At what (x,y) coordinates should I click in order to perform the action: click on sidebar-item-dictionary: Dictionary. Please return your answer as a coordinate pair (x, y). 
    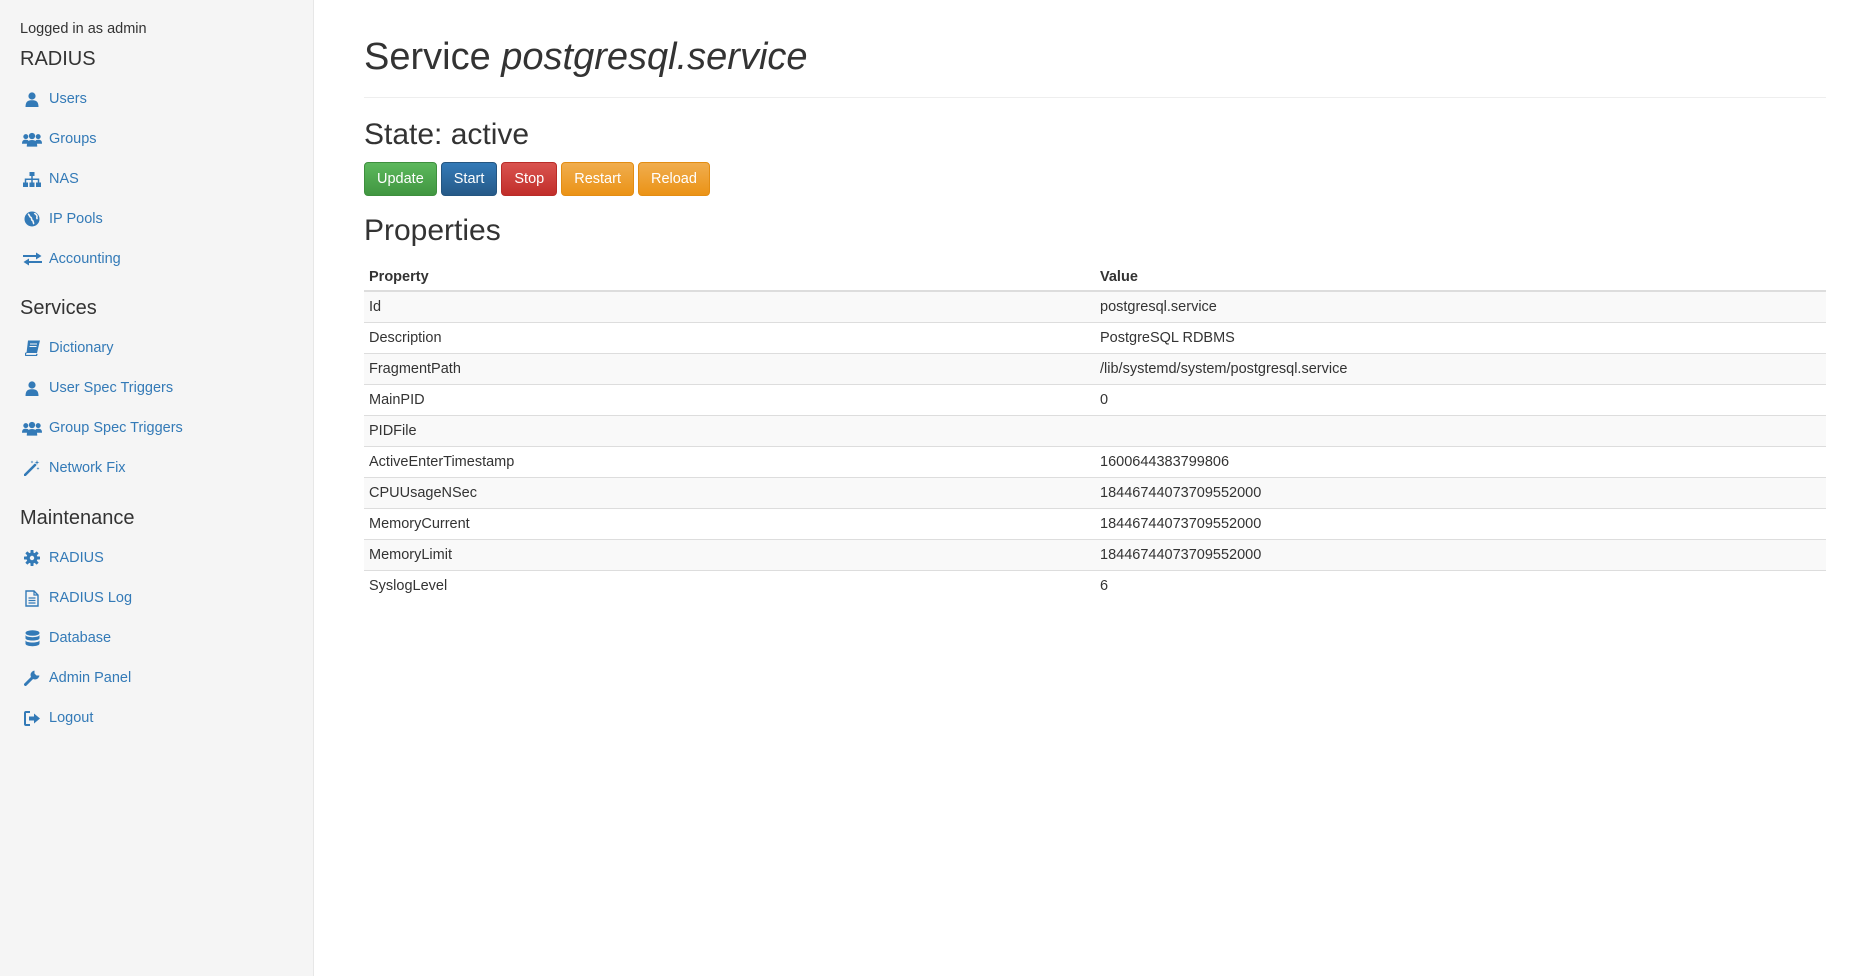
    Looking at the image, I should click on (67, 348).